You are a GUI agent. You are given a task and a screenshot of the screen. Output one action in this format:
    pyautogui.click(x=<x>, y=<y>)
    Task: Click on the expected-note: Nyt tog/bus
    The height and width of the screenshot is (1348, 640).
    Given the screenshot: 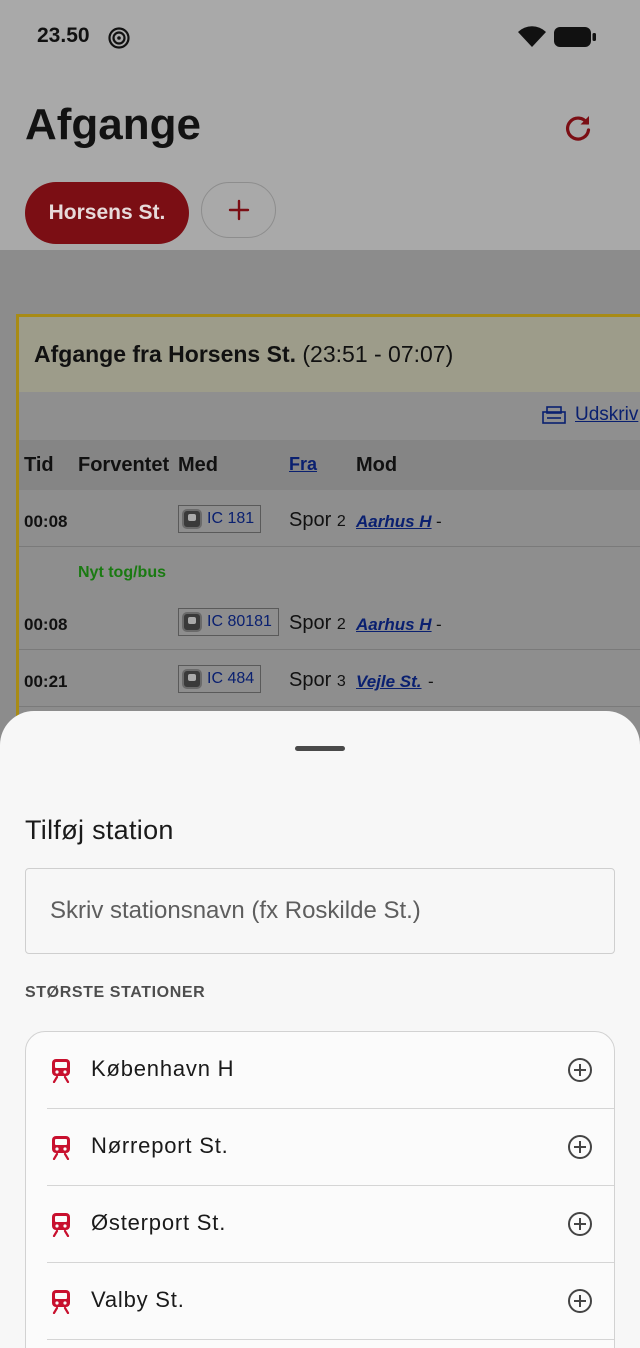 What is the action you would take?
    pyautogui.click(x=122, y=572)
    